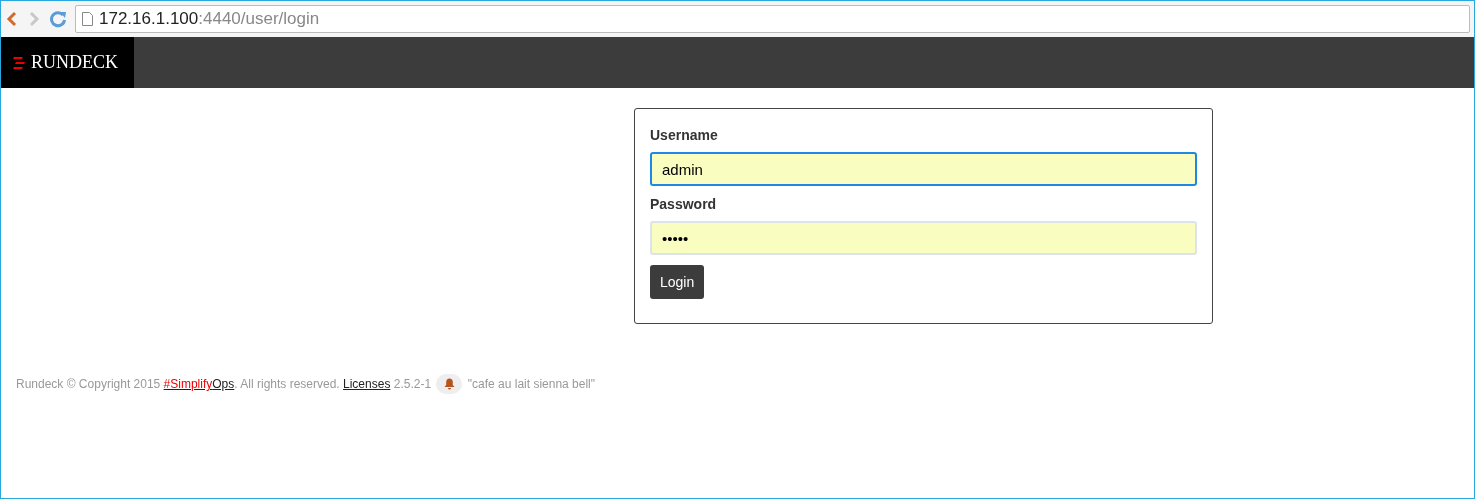 Image resolution: width=1475 pixels, height=499 pixels. Describe the element at coordinates (923, 238) in the screenshot. I see `input-field: •••••` at that location.